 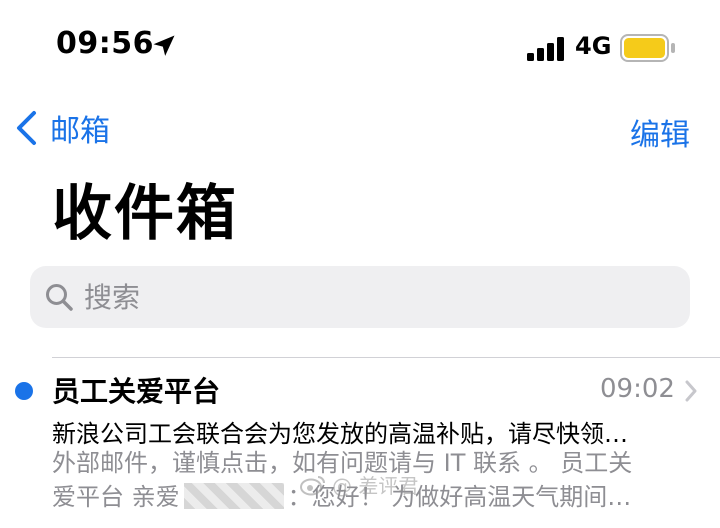 What do you see at coordinates (80, 131) in the screenshot?
I see `back-button-label: 邮箱` at bounding box center [80, 131].